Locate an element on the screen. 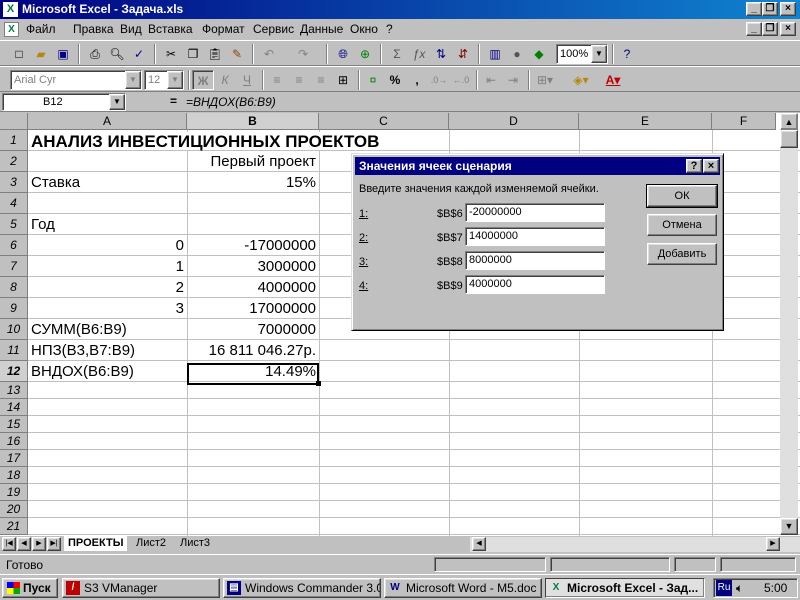  cell-b3: 15% is located at coordinates (253, 182).